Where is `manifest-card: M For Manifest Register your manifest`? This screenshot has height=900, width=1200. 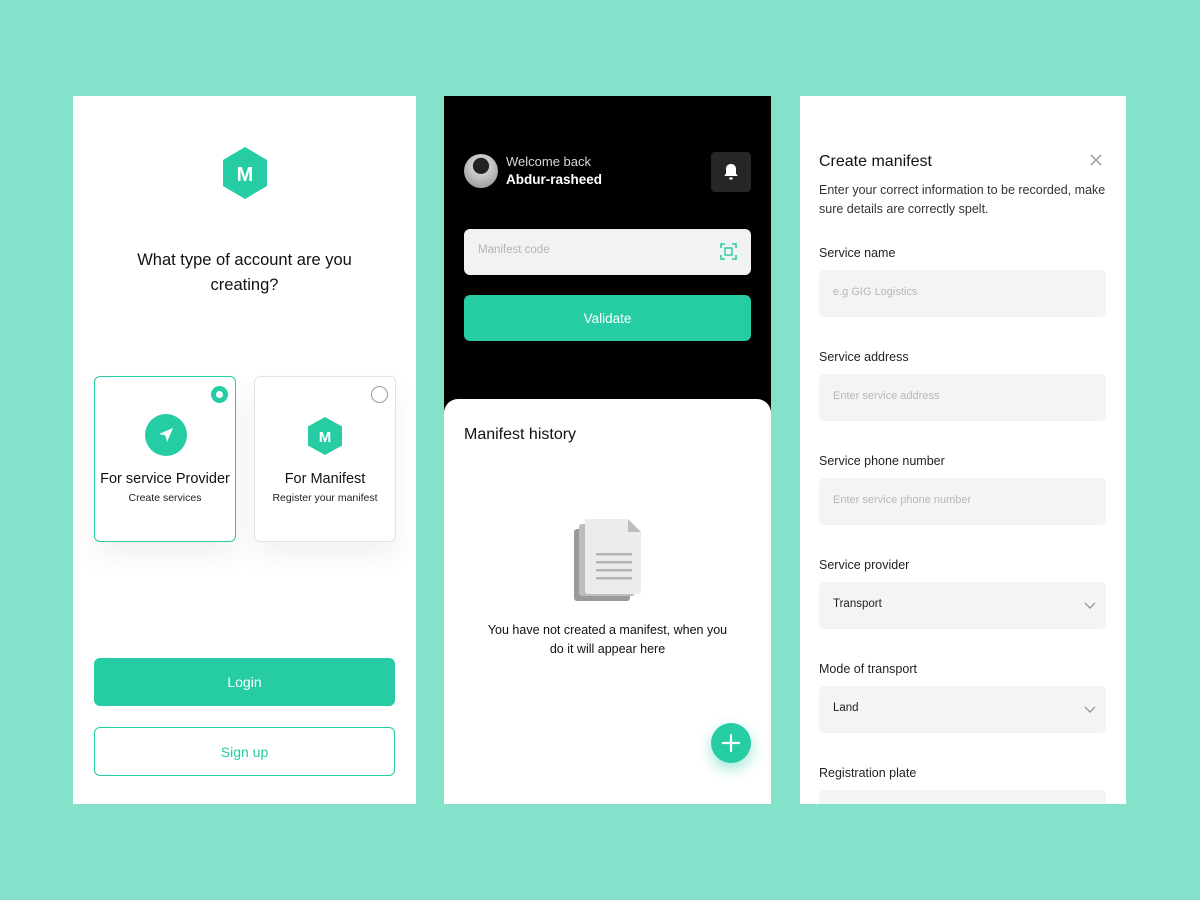 manifest-card: M For Manifest Register your manifest is located at coordinates (325, 459).